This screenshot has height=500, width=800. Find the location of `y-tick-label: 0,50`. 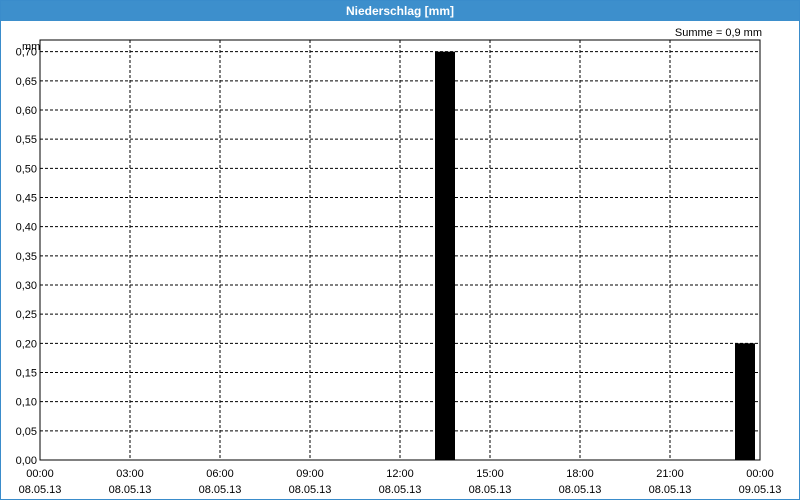

y-tick-label: 0,50 is located at coordinates (26, 169).